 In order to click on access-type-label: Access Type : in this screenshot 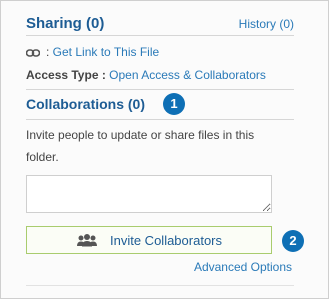, I will do `click(66, 75)`.